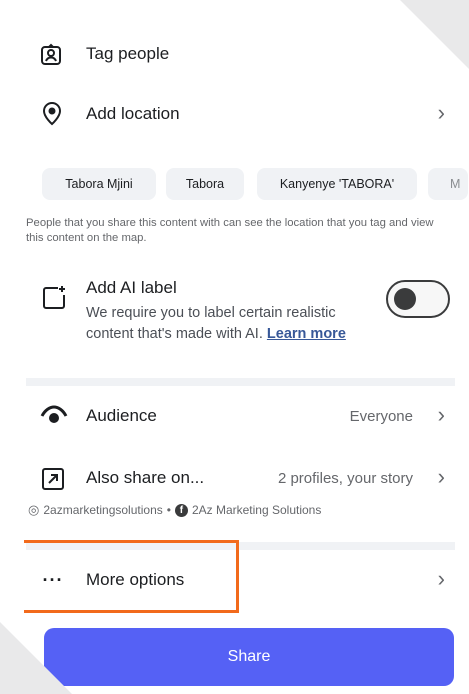 The width and height of the screenshot is (469, 694). I want to click on facebook-page: 2Az Marketing Solutions, so click(256, 510).